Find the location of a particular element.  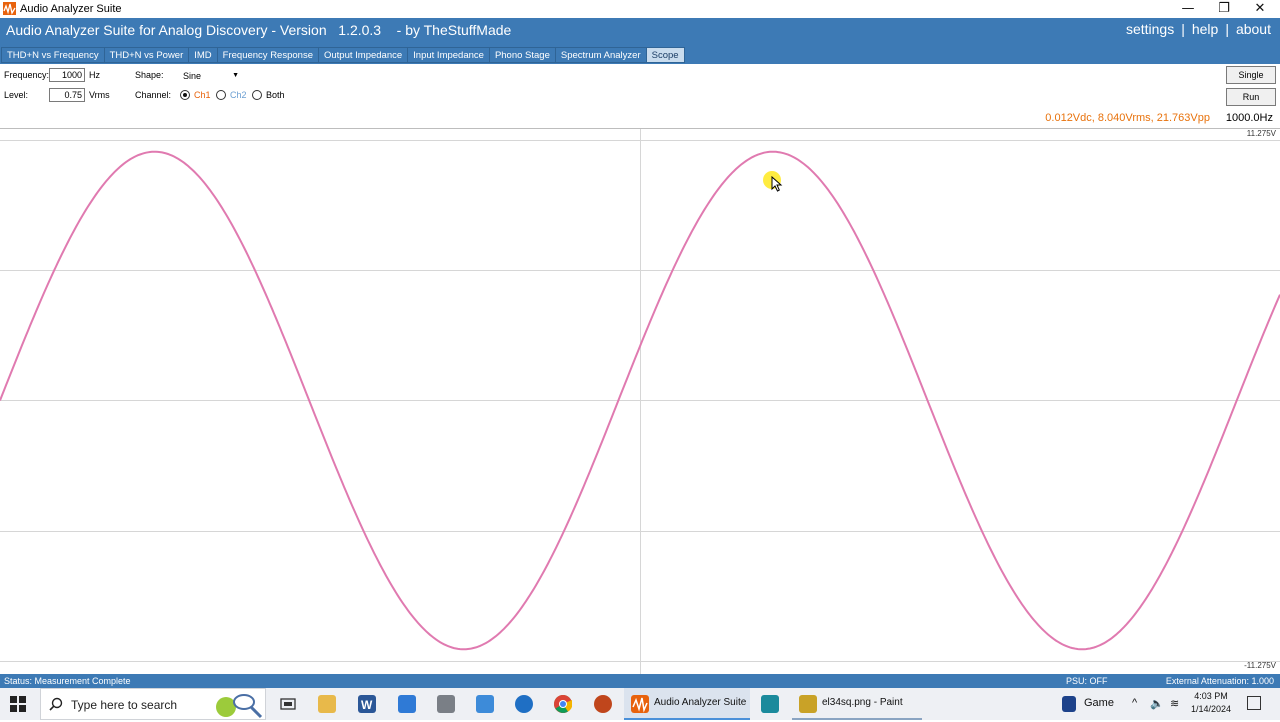

channel-label: Channel: is located at coordinates (153, 95).